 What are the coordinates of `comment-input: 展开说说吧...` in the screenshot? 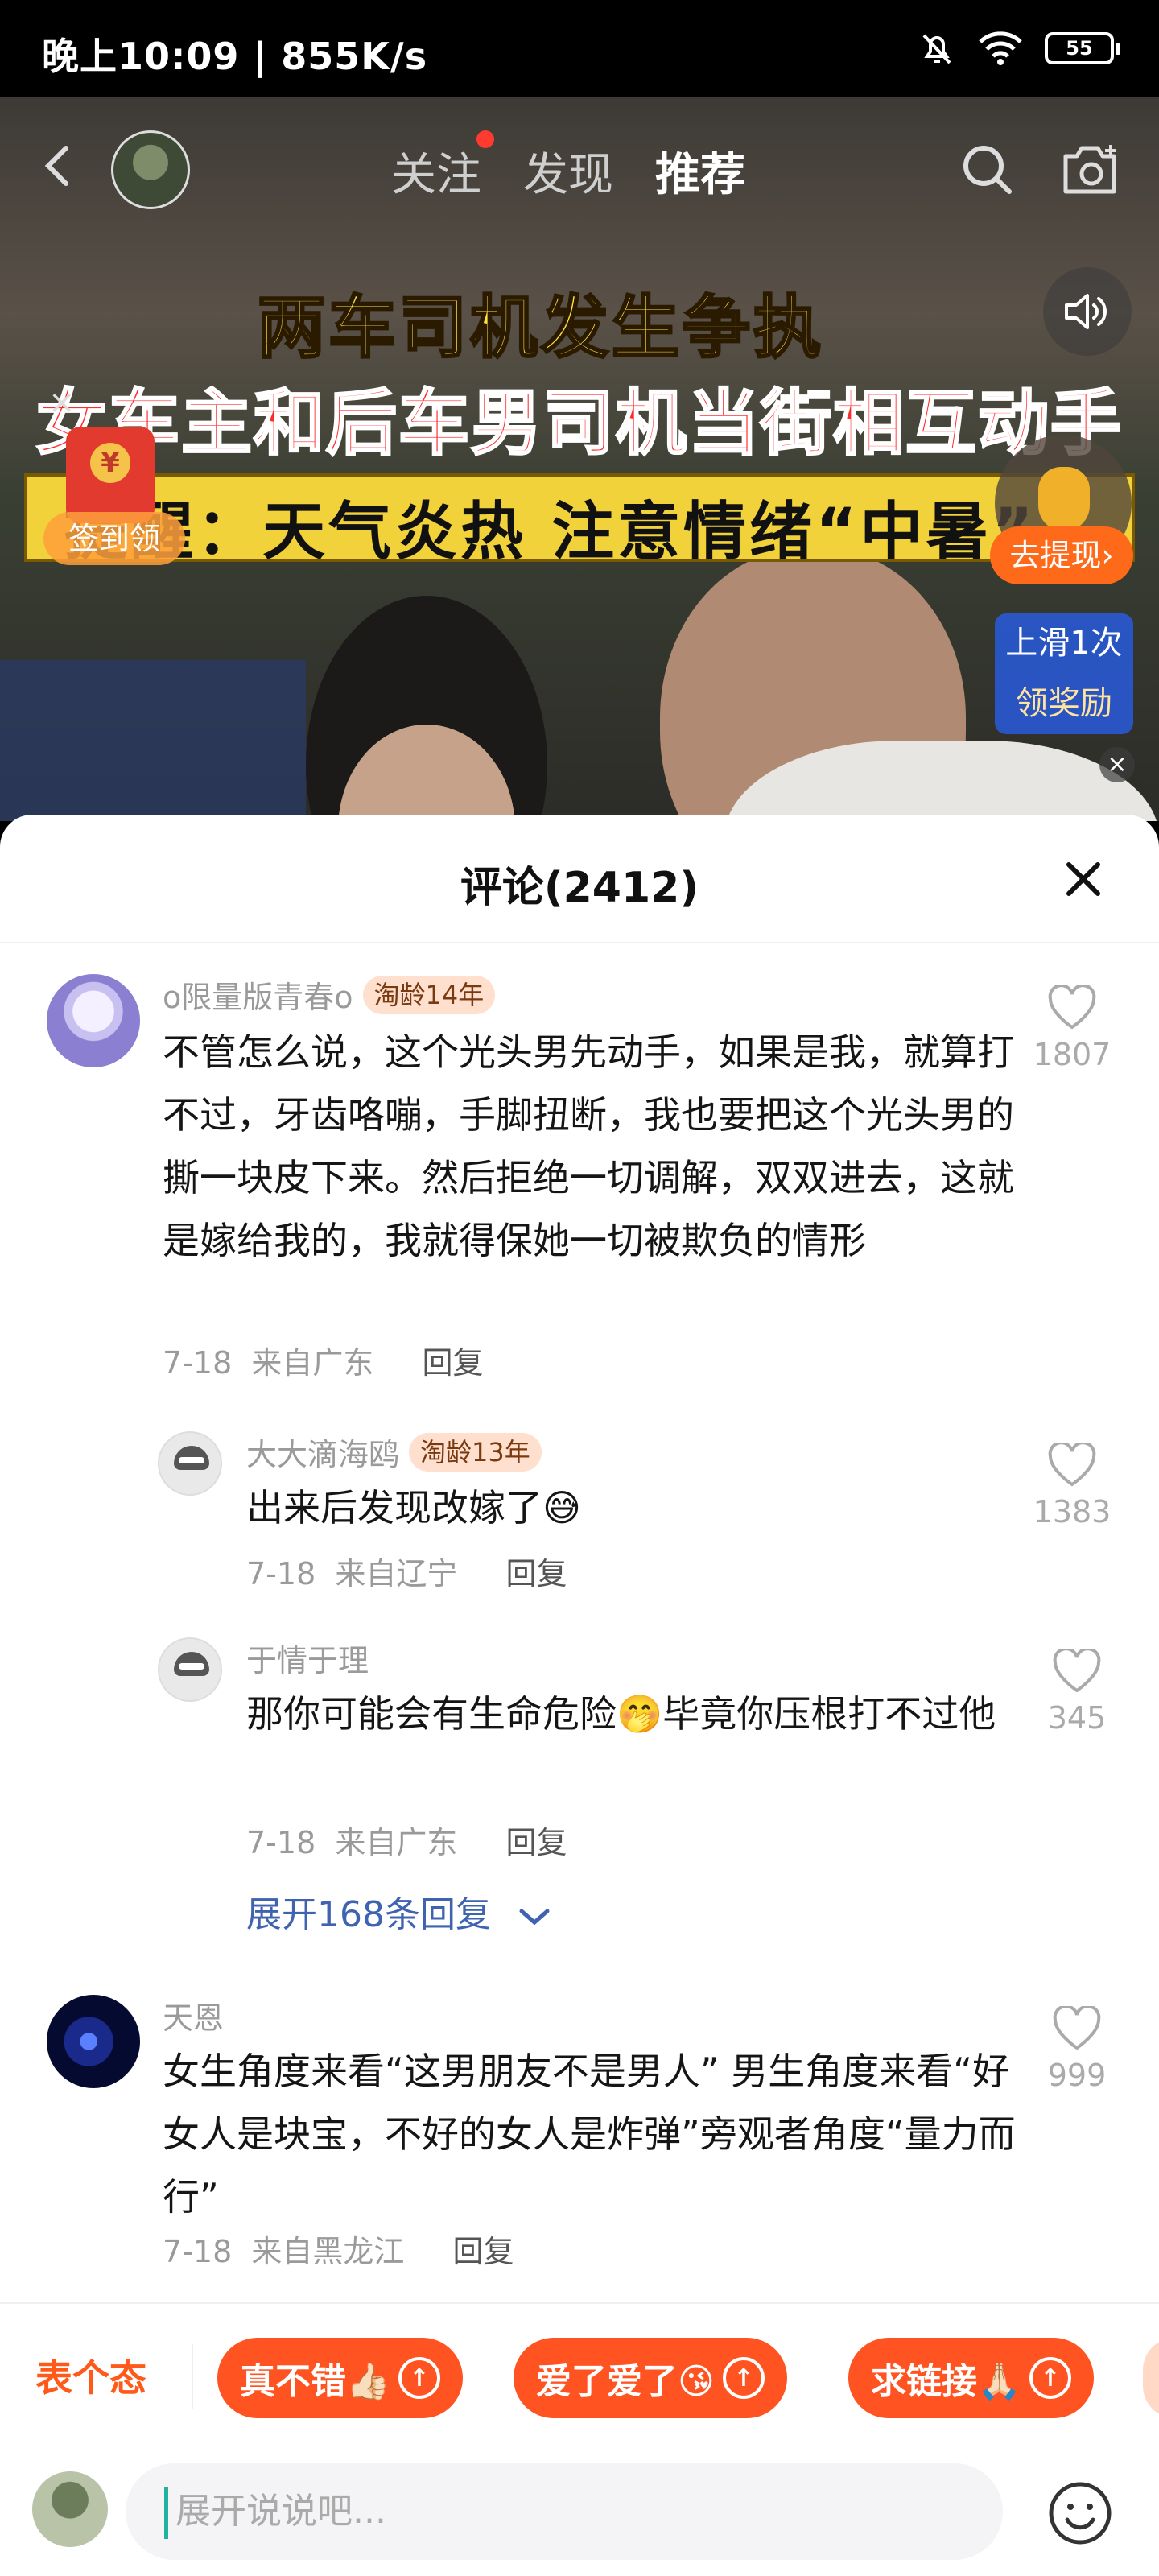 It's located at (564, 2511).